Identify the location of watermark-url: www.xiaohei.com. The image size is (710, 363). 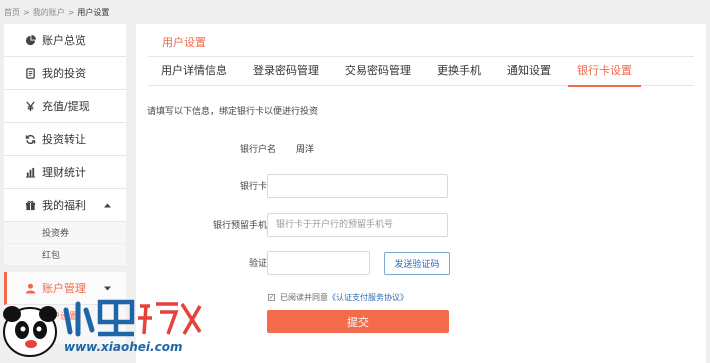
(123, 347).